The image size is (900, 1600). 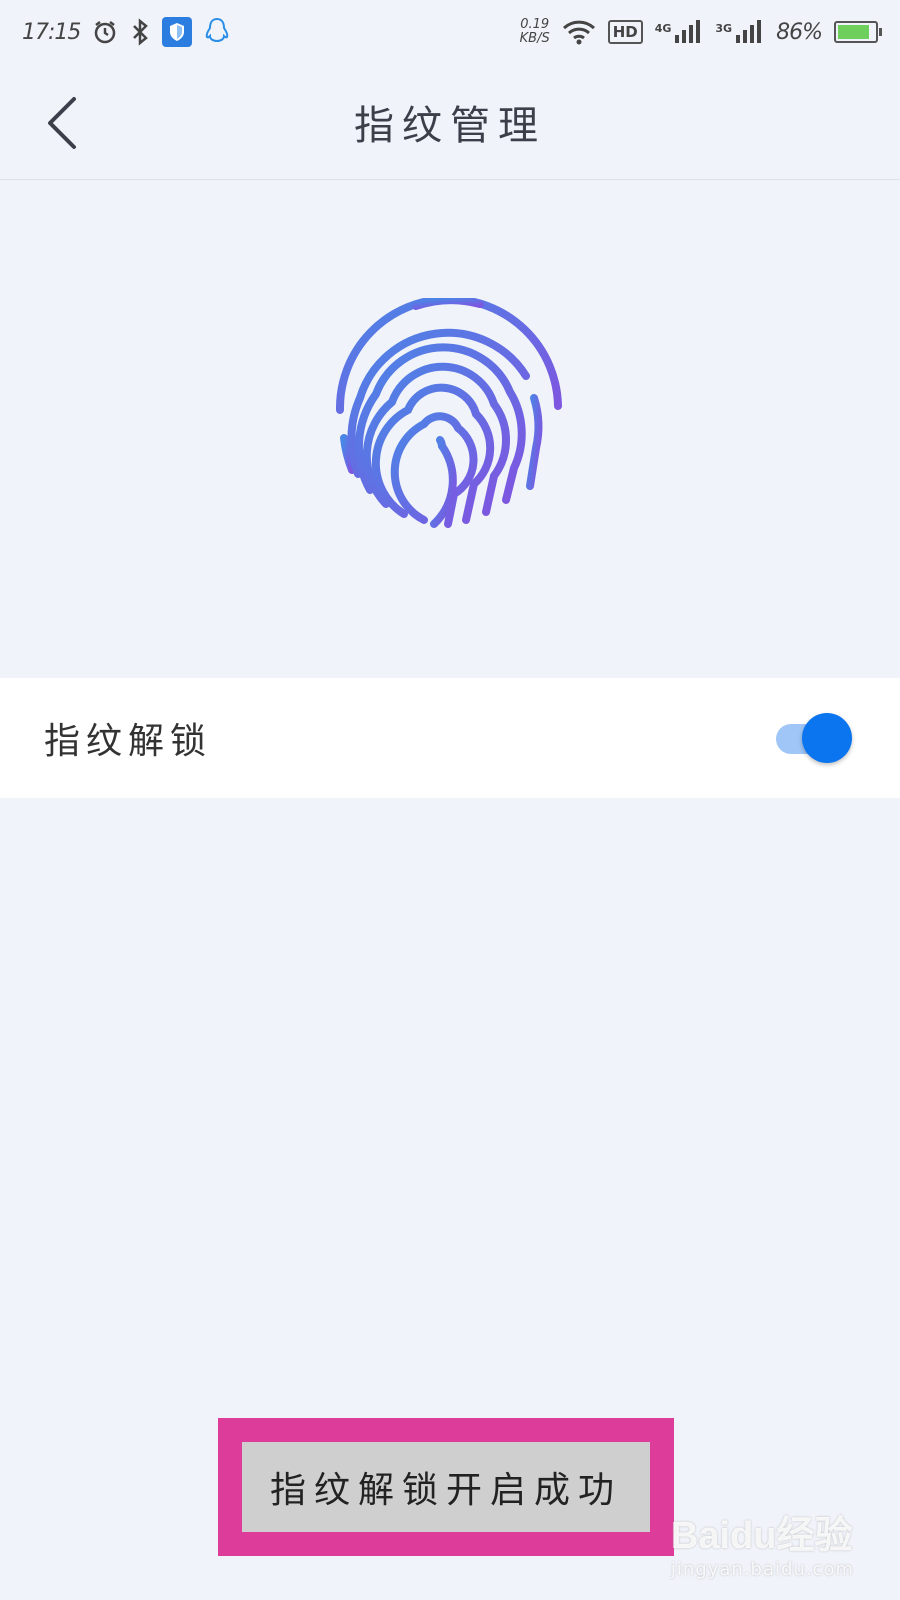 What do you see at coordinates (51, 32) in the screenshot?
I see `status-time: 17:15` at bounding box center [51, 32].